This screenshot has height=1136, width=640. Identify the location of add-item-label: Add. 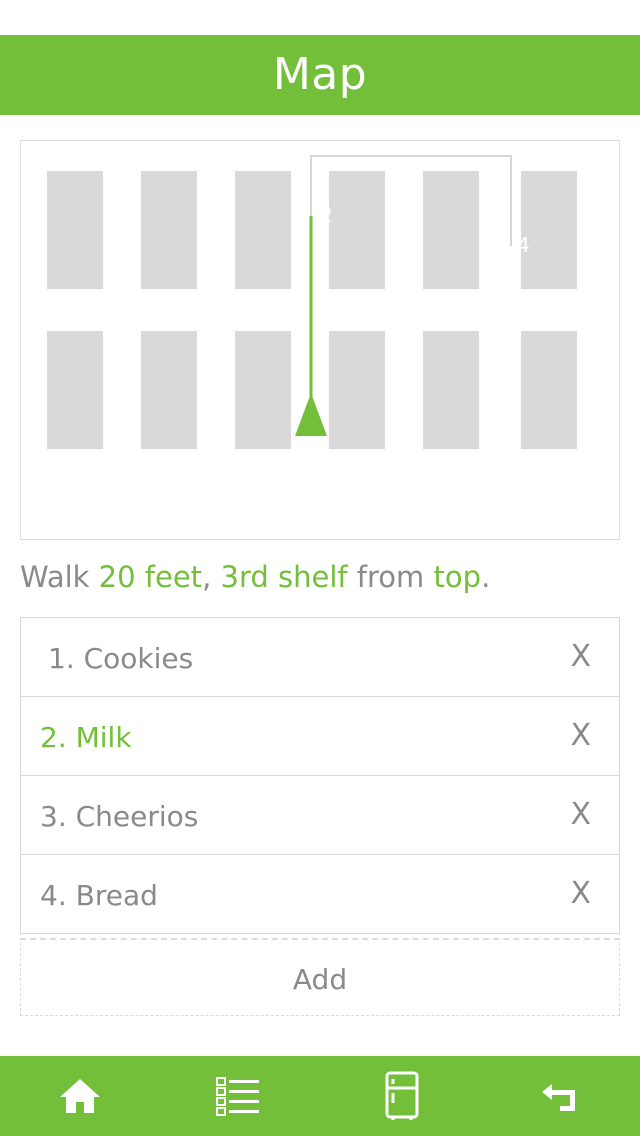
(320, 979).